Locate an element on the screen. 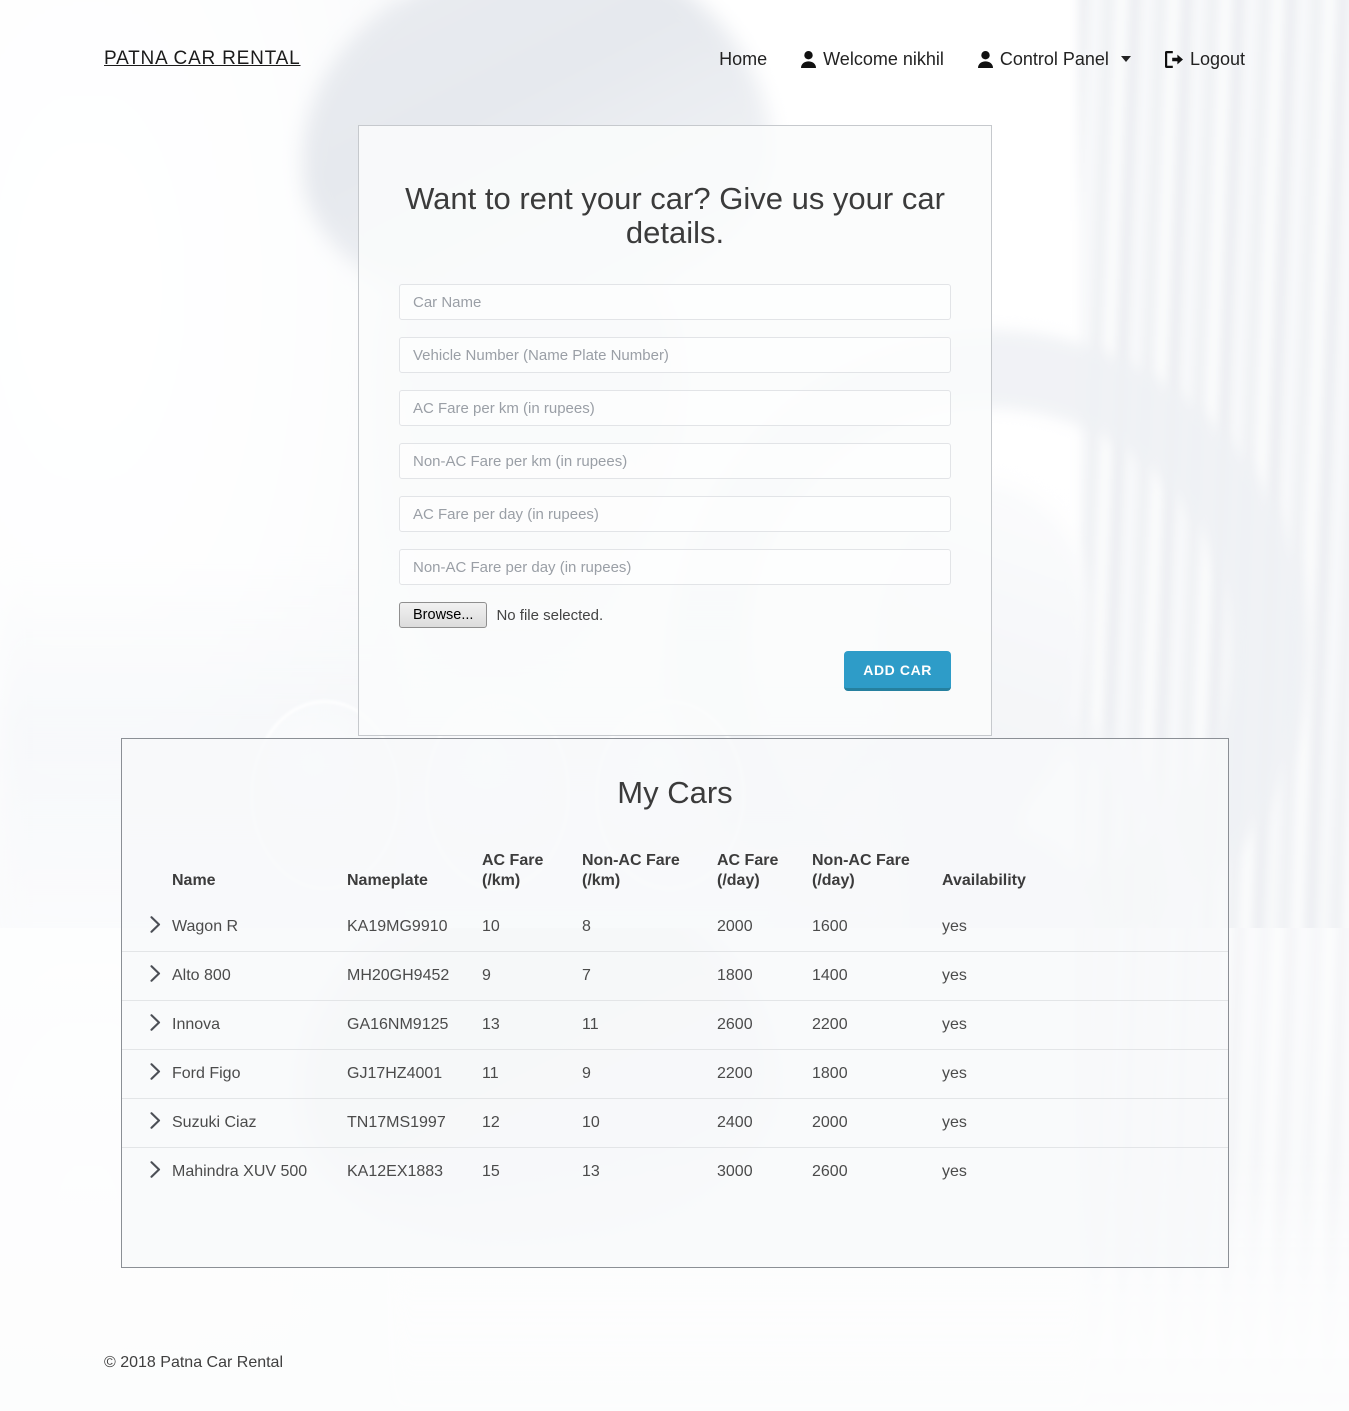 The image size is (1349, 1411). cell-nameplate: GJ17HZ4001 is located at coordinates (404, 1074).